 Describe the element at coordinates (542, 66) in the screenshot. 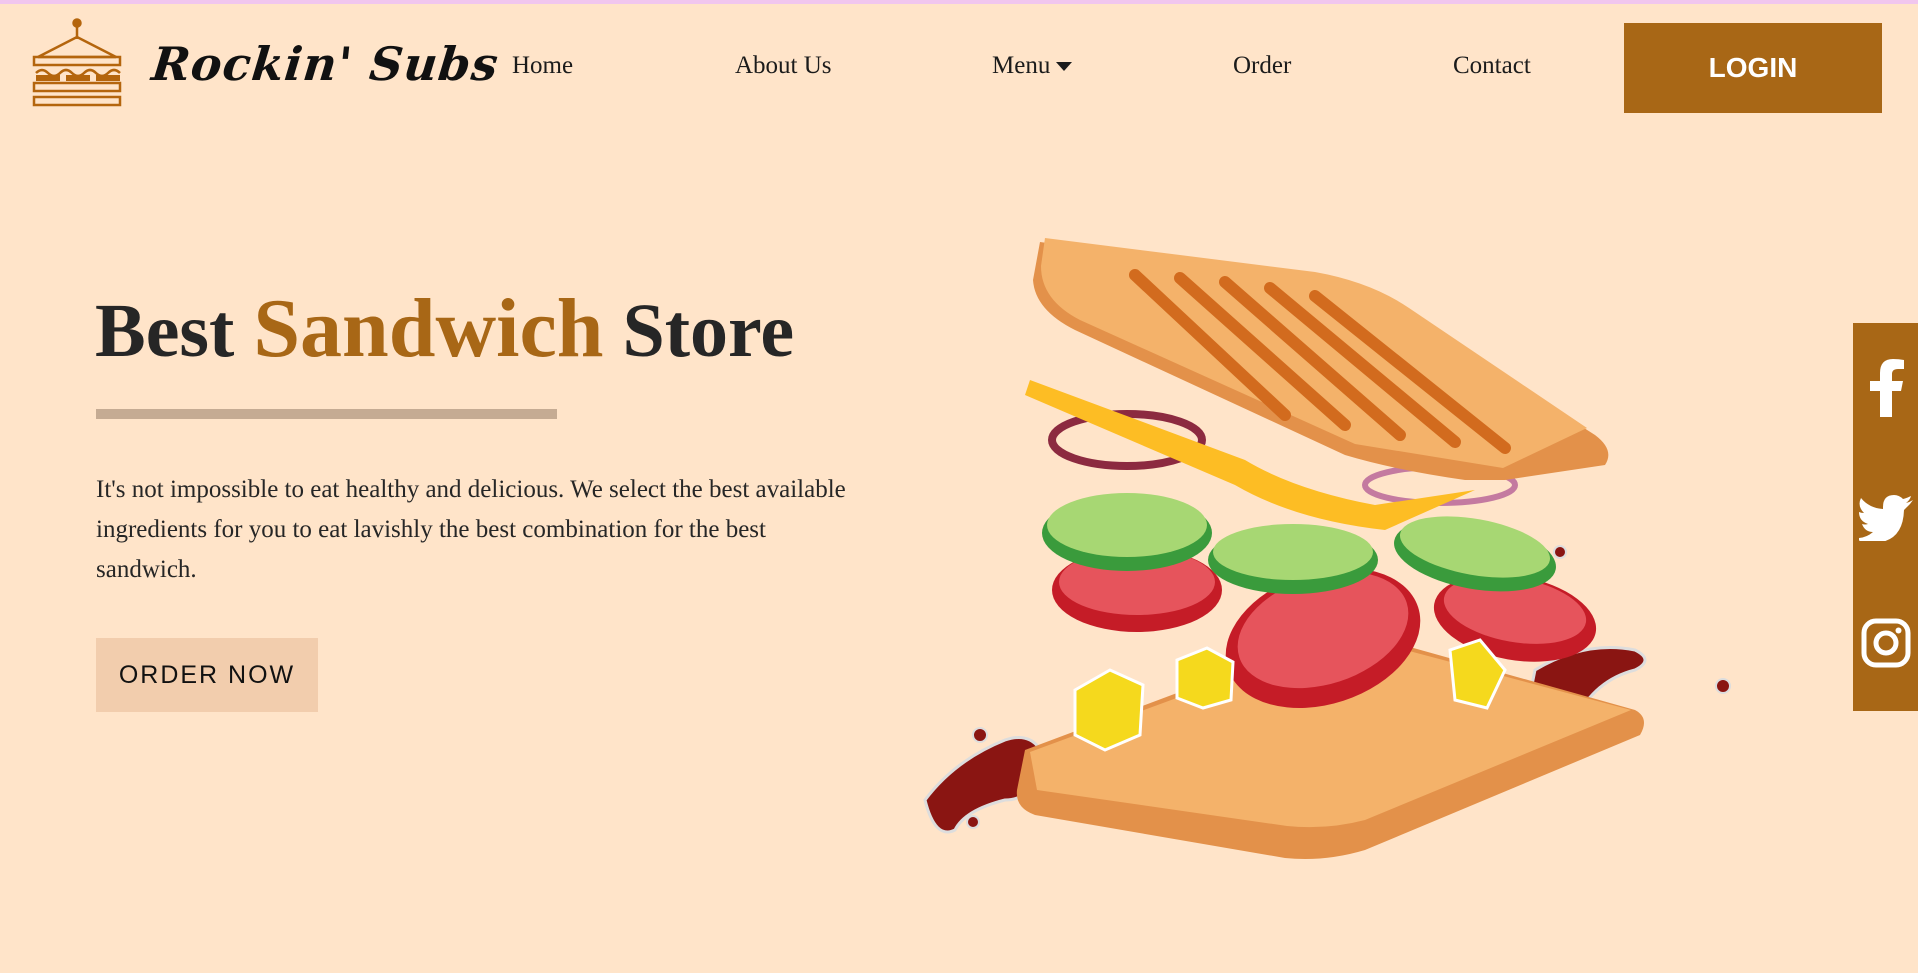

I see `nav-home: Home` at that location.